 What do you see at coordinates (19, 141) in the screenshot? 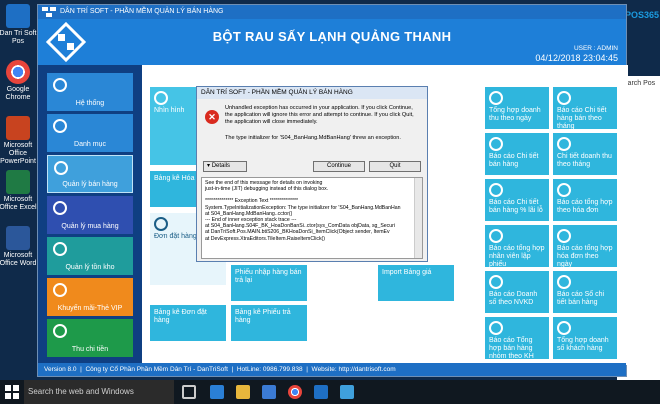
I see `desktop-icon-powerpoint: Microsoft Office PowerPoint` at bounding box center [19, 141].